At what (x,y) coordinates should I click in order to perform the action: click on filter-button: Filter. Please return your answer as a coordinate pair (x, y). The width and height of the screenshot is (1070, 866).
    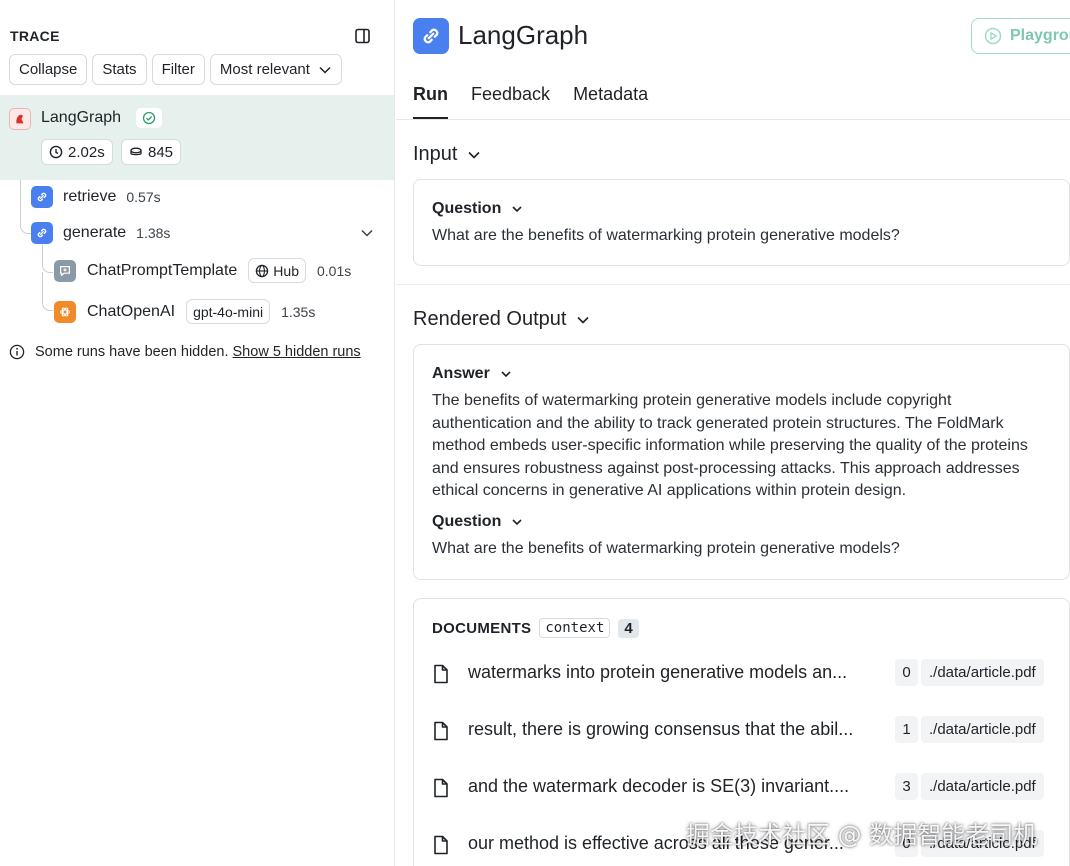
    Looking at the image, I should click on (178, 69).